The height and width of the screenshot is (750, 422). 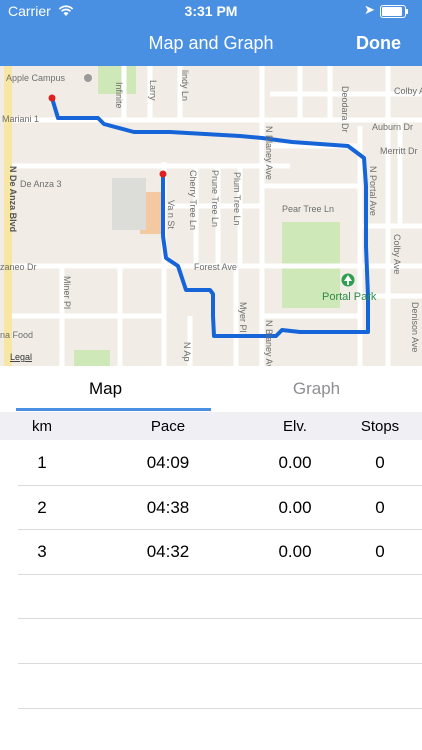 What do you see at coordinates (52, 98) in the screenshot?
I see `route-start-pin` at bounding box center [52, 98].